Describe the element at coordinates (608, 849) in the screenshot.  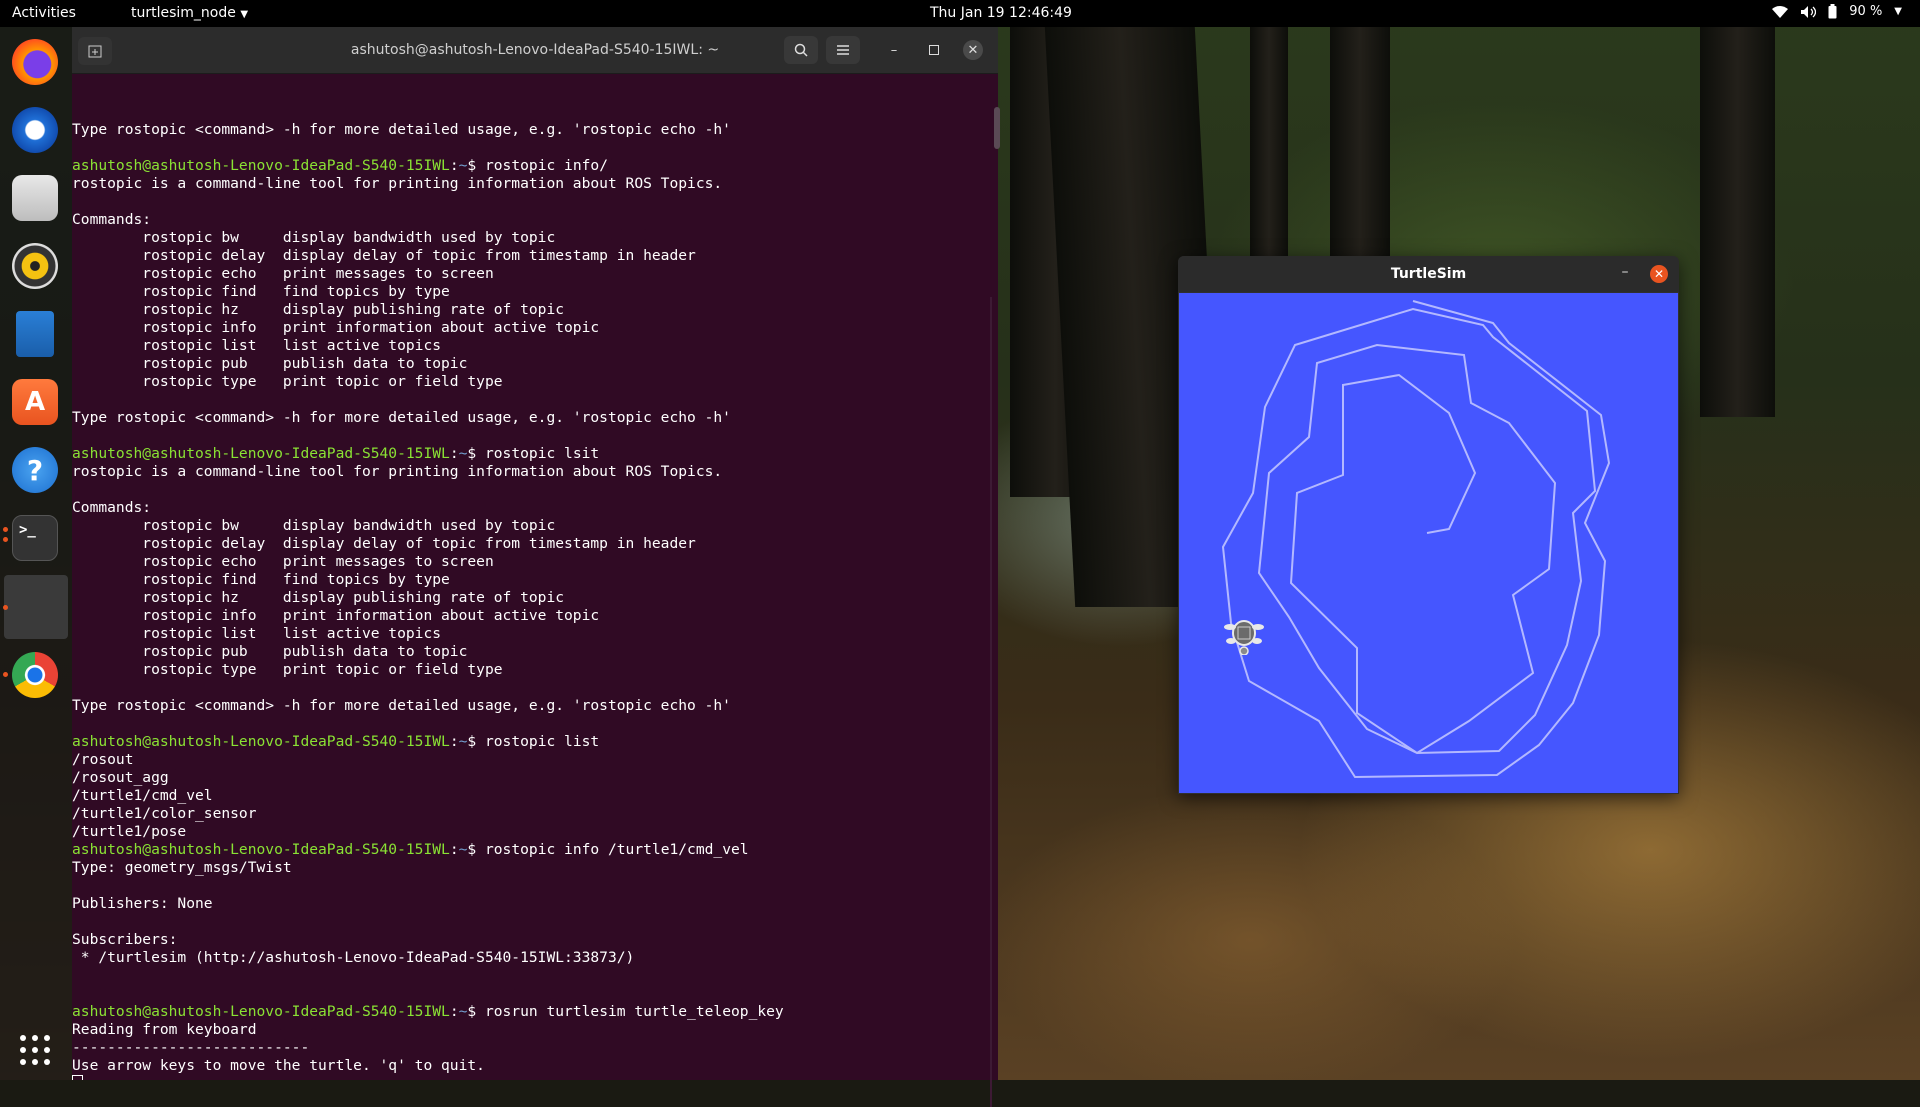
I see `prompt-command: $ rostopic info /turtle1/cmd_vel` at that location.